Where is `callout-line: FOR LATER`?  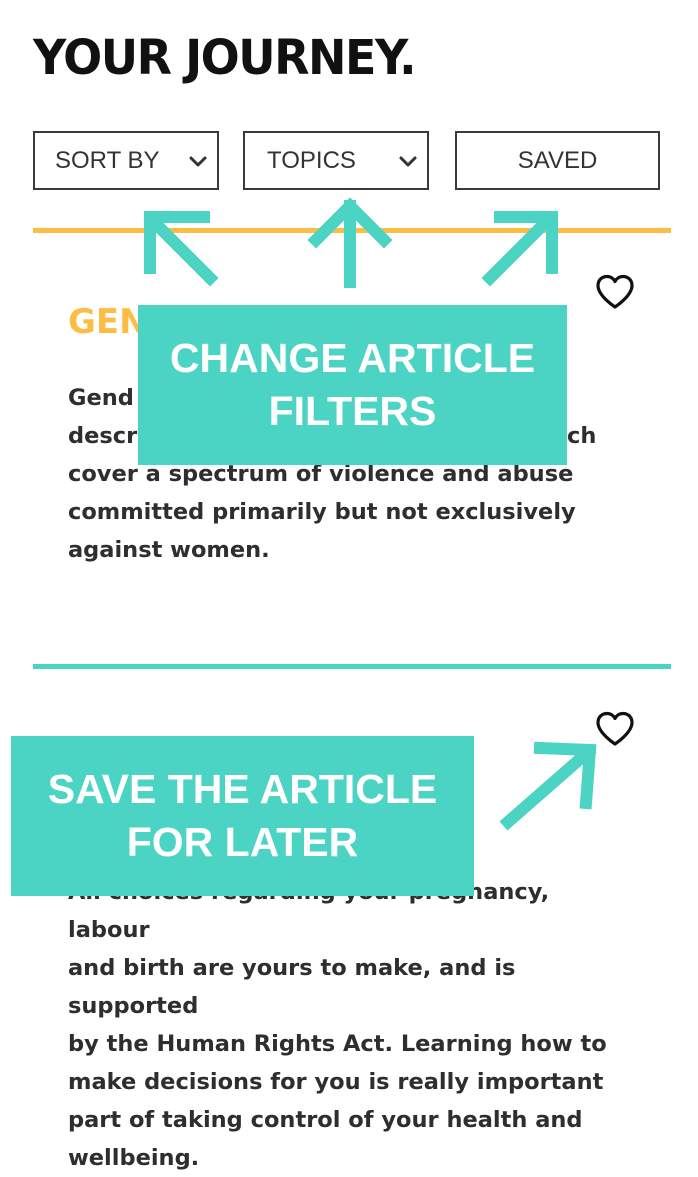 callout-line: FOR LATER is located at coordinates (242, 842).